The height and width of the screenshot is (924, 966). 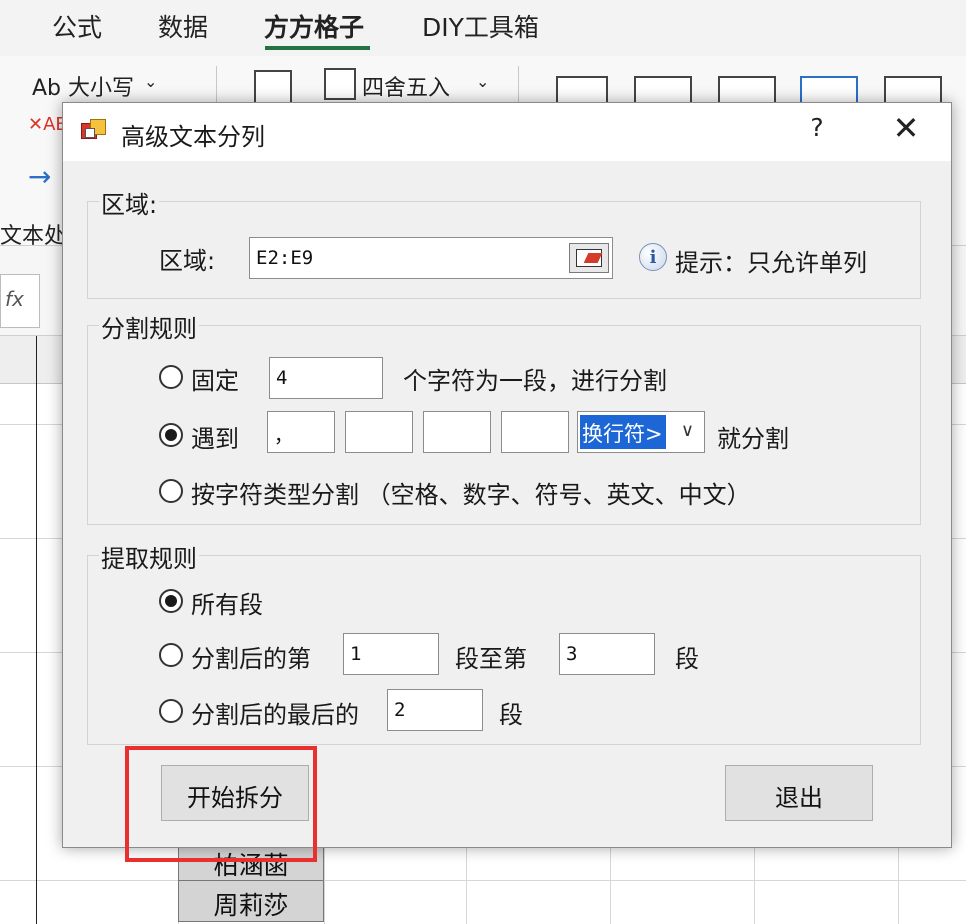 I want to click on case-button: Ab 大小写, so click(x=83, y=86).